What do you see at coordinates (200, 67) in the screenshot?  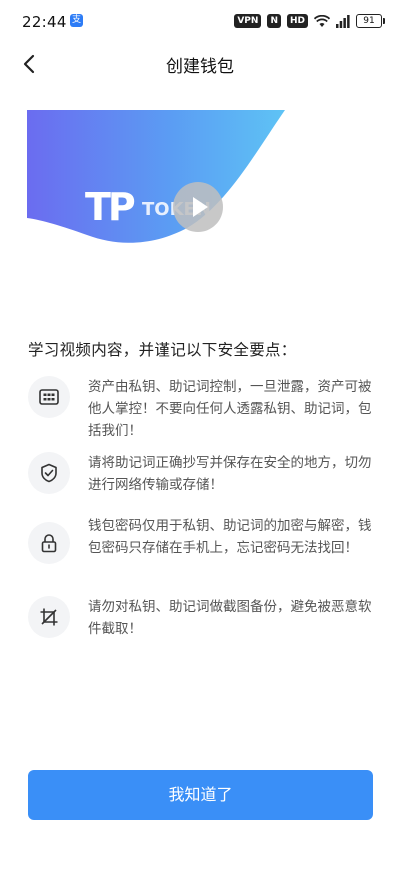 I see `page-title: 创建钱包` at bounding box center [200, 67].